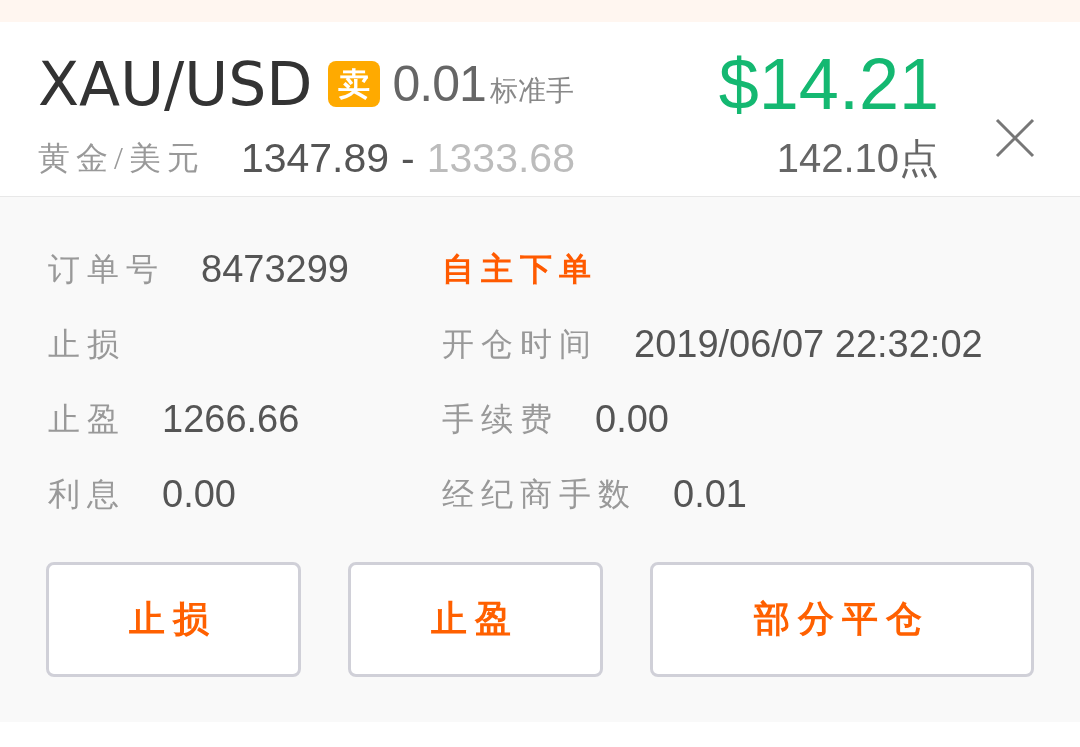 This screenshot has height=747, width=1080. What do you see at coordinates (828, 84) in the screenshot?
I see `profit-amount: $14.21` at bounding box center [828, 84].